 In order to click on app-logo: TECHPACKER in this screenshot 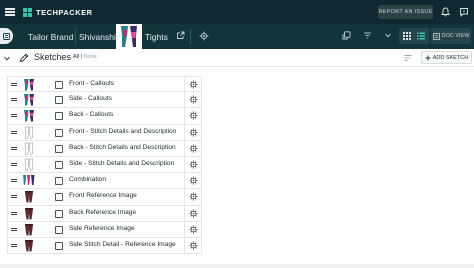, I will do `click(58, 12)`.